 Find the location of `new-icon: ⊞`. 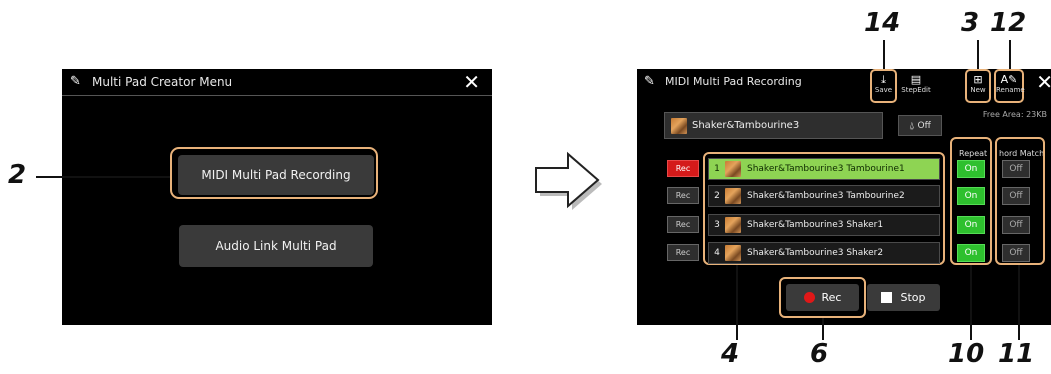

new-icon: ⊞ is located at coordinates (978, 79).